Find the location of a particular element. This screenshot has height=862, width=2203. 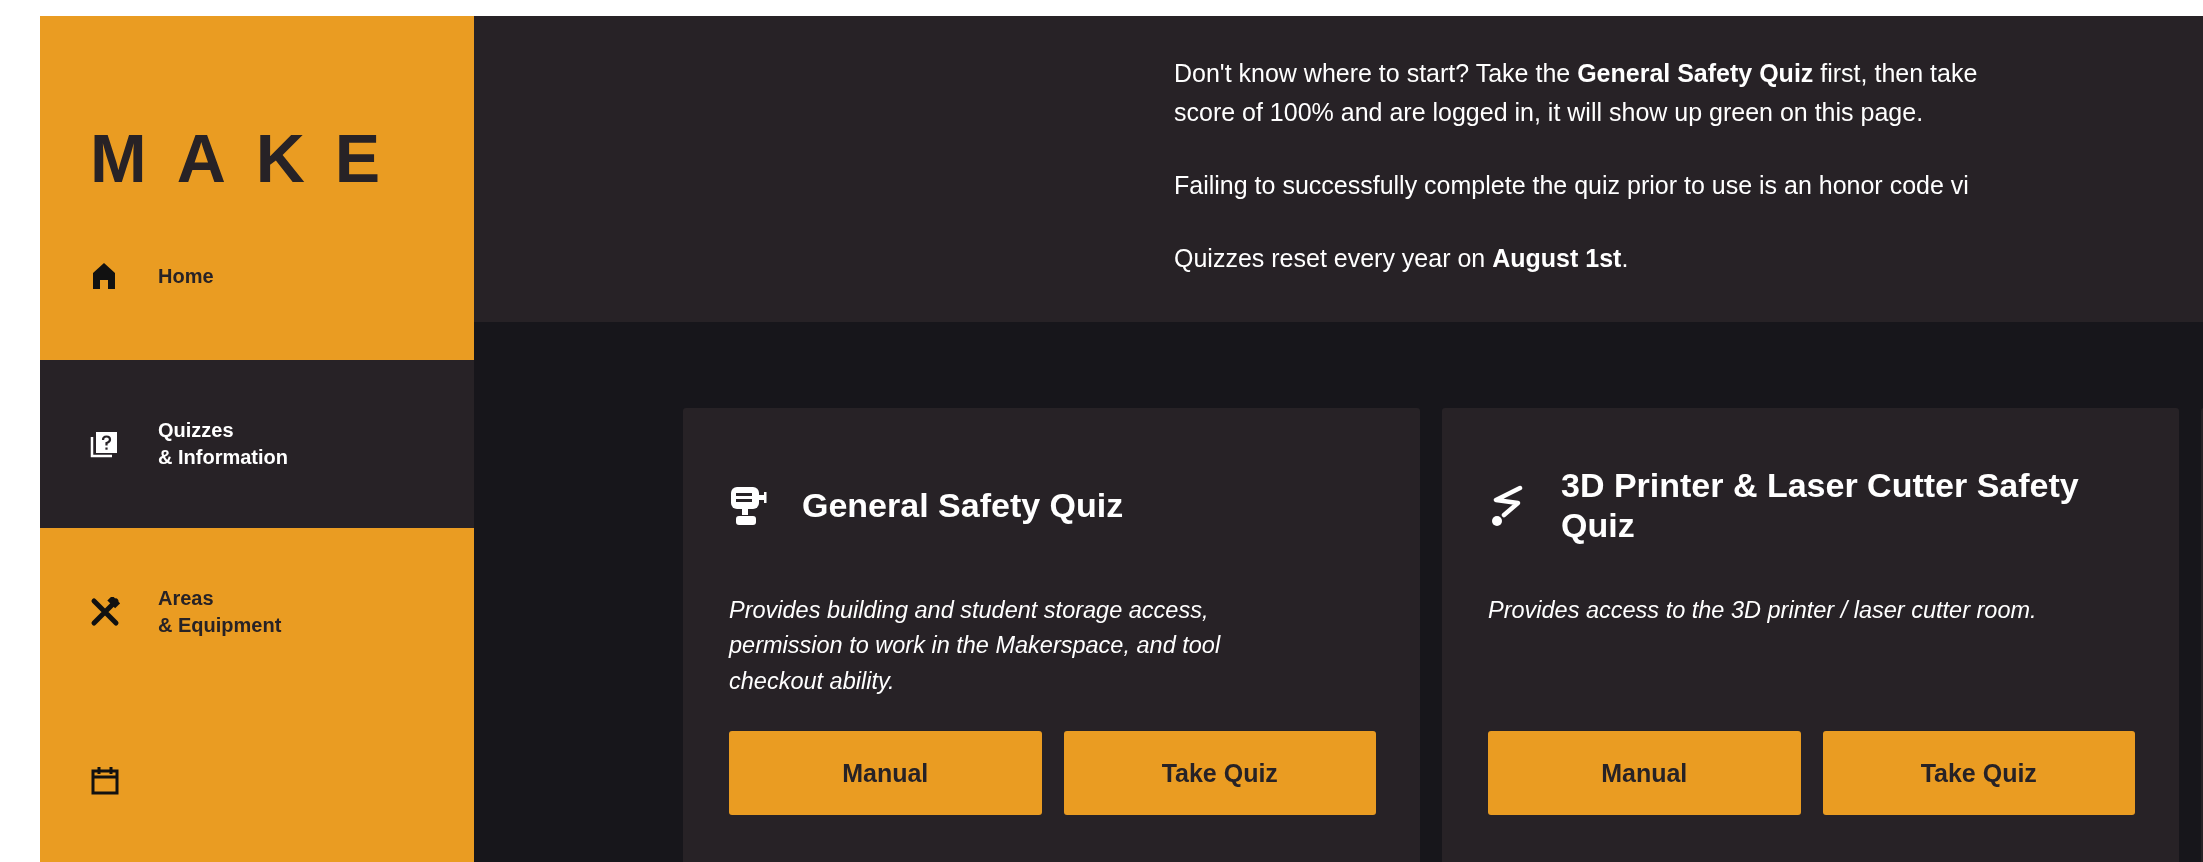

nav-item: Home is located at coordinates (257, 276).